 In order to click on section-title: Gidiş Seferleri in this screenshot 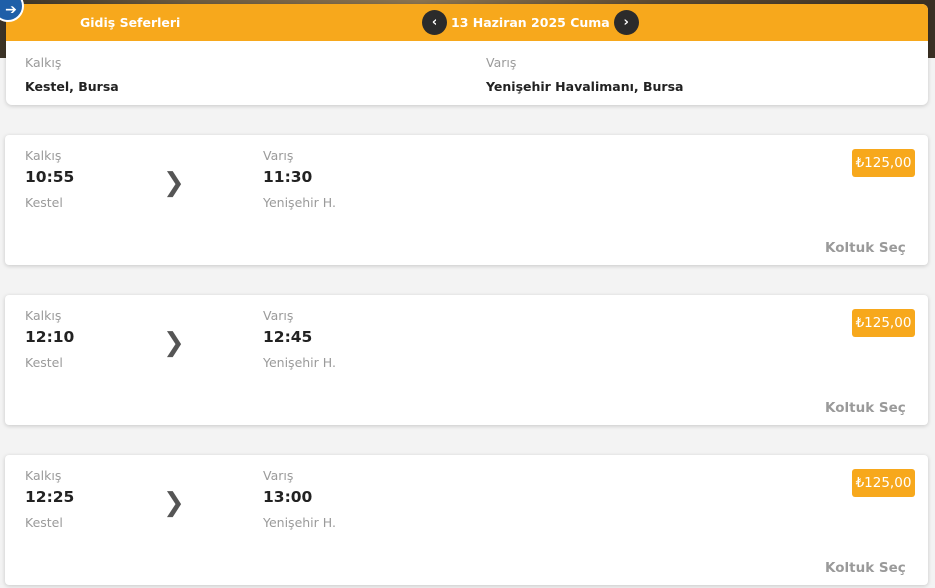, I will do `click(130, 22)`.